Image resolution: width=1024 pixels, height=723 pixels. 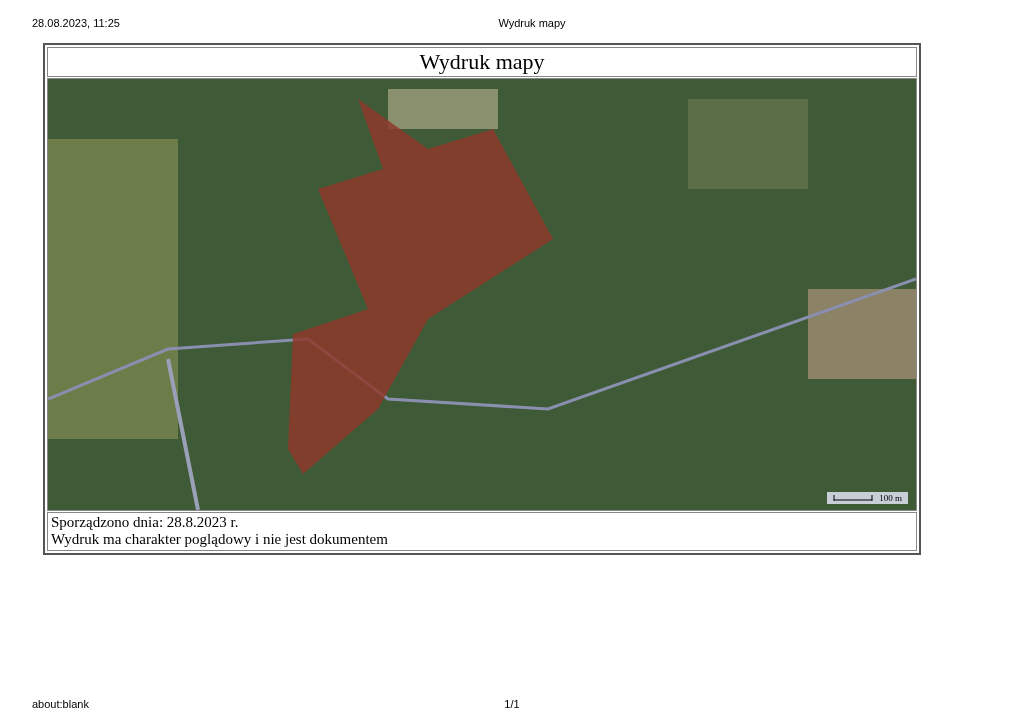 I want to click on scale-line-icon, so click(x=853, y=498).